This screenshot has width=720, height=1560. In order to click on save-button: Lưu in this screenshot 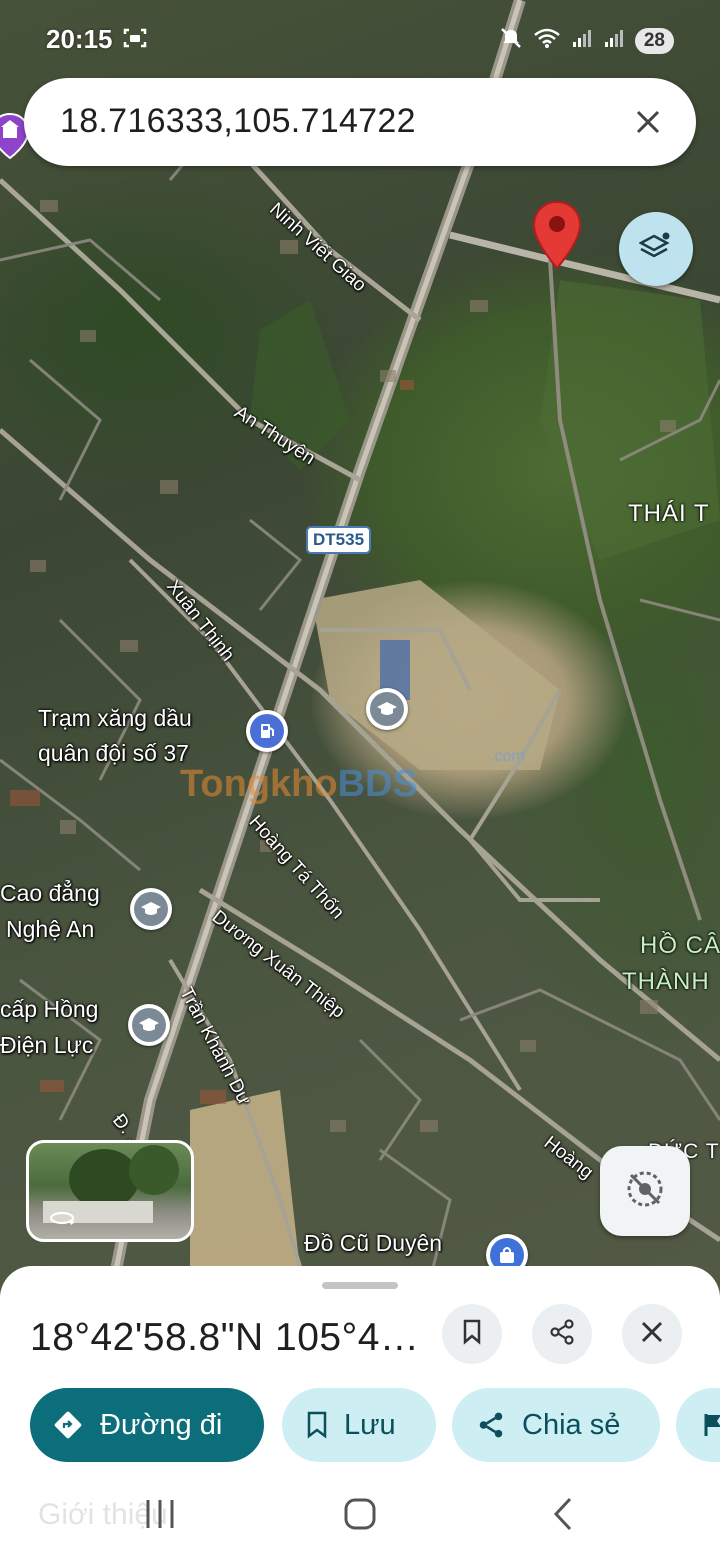, I will do `click(359, 1425)`.